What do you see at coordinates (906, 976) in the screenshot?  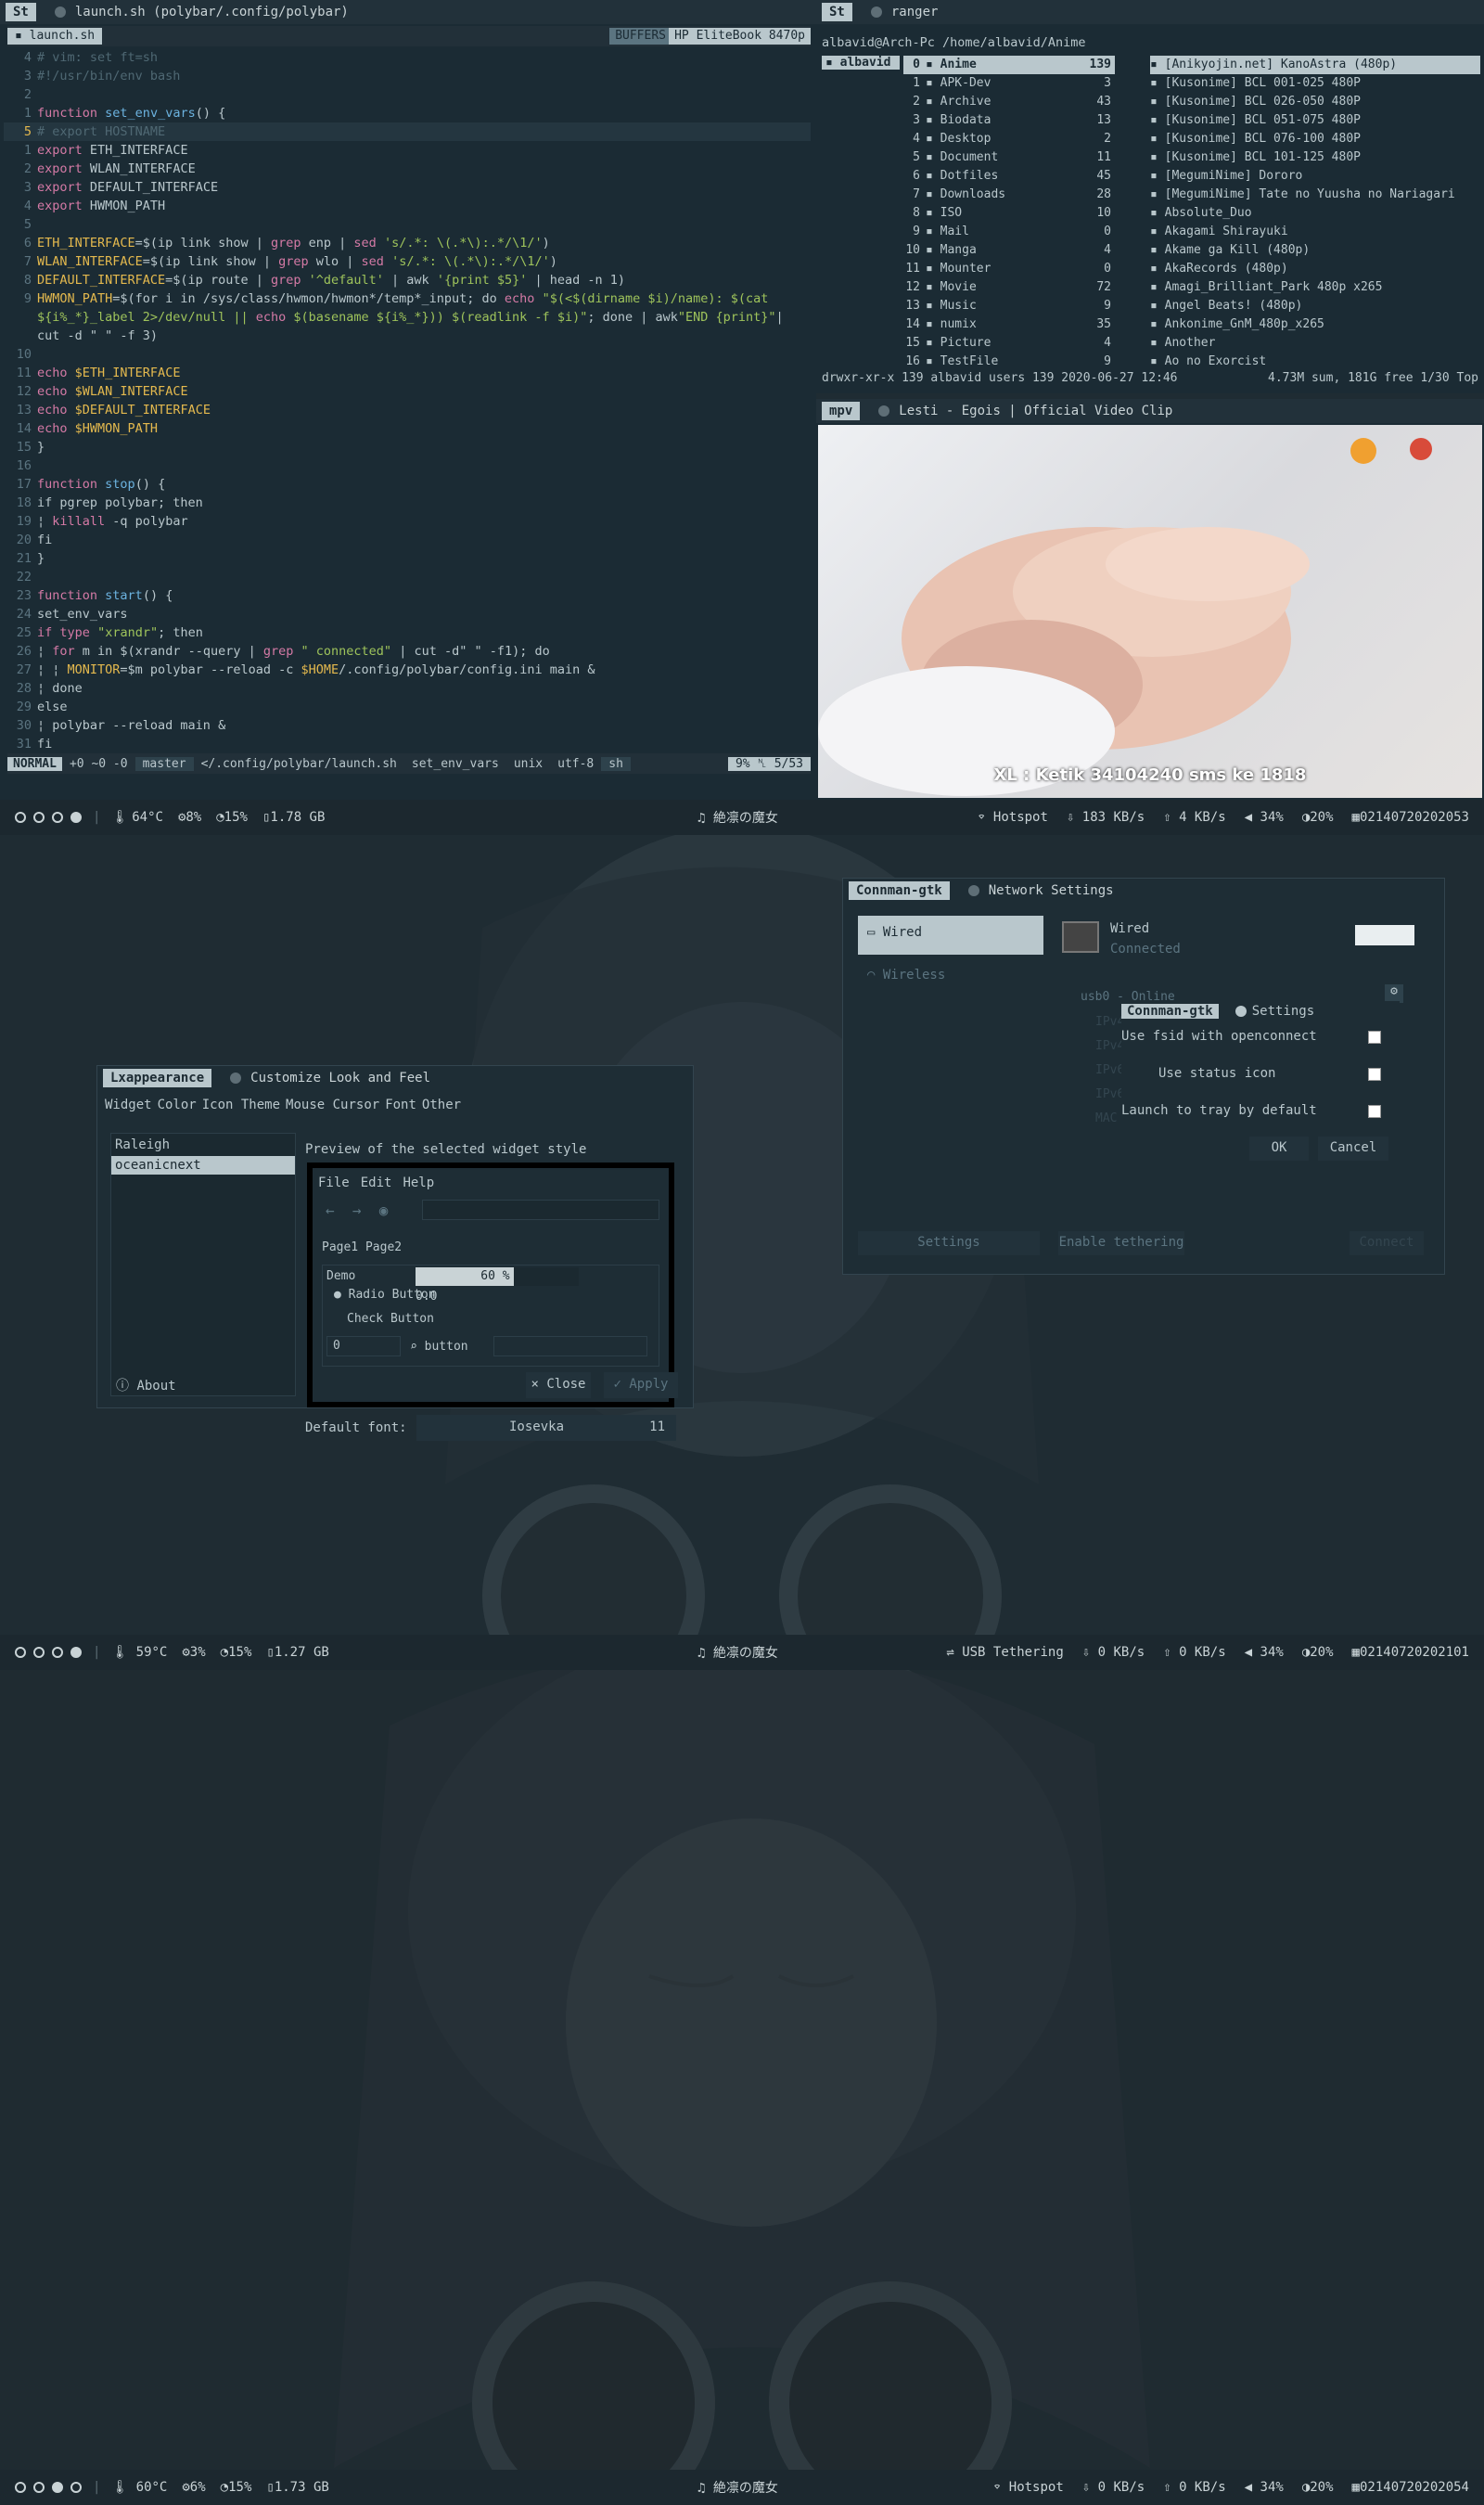 I see `wireless-tab: ◠ Wireless` at bounding box center [906, 976].